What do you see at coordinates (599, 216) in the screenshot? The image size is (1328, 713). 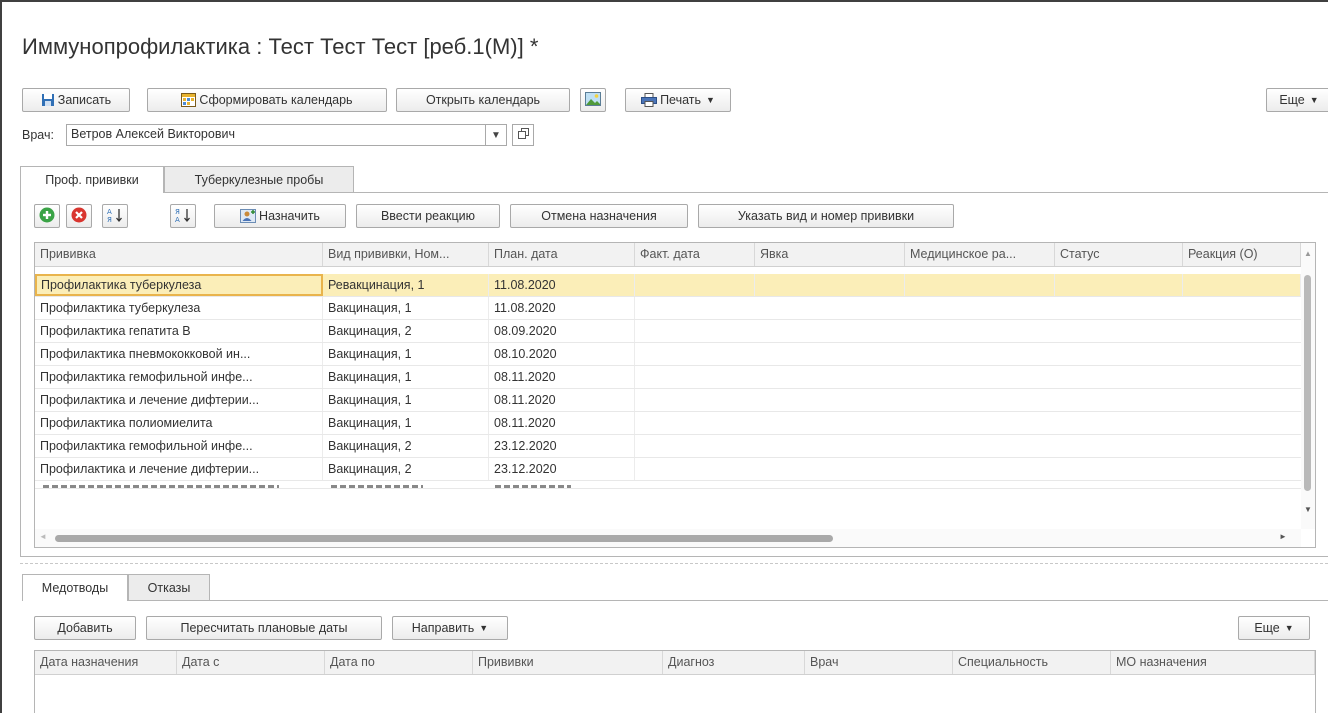 I see `cancel-assign-button: Отмена назначения` at bounding box center [599, 216].